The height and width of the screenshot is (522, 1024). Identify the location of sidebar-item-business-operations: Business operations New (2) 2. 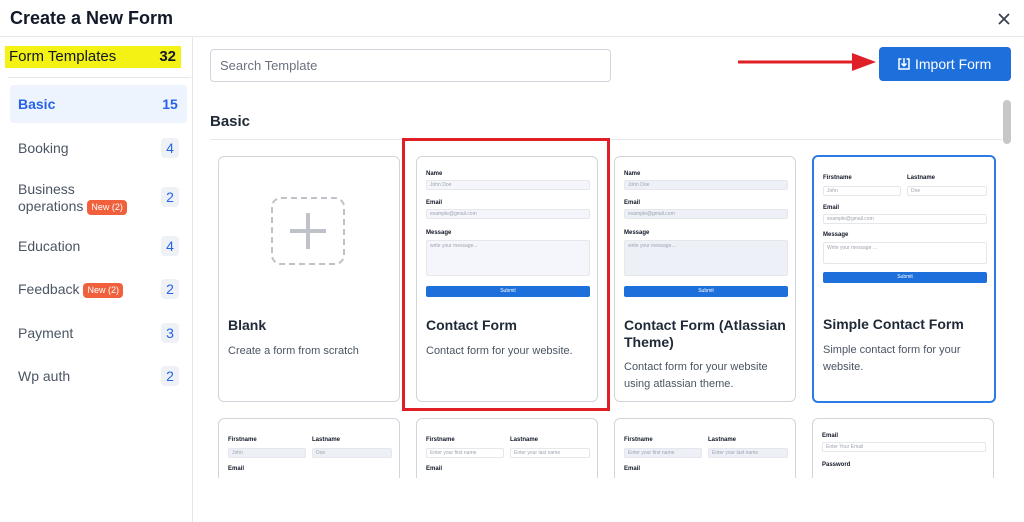
(98, 198).